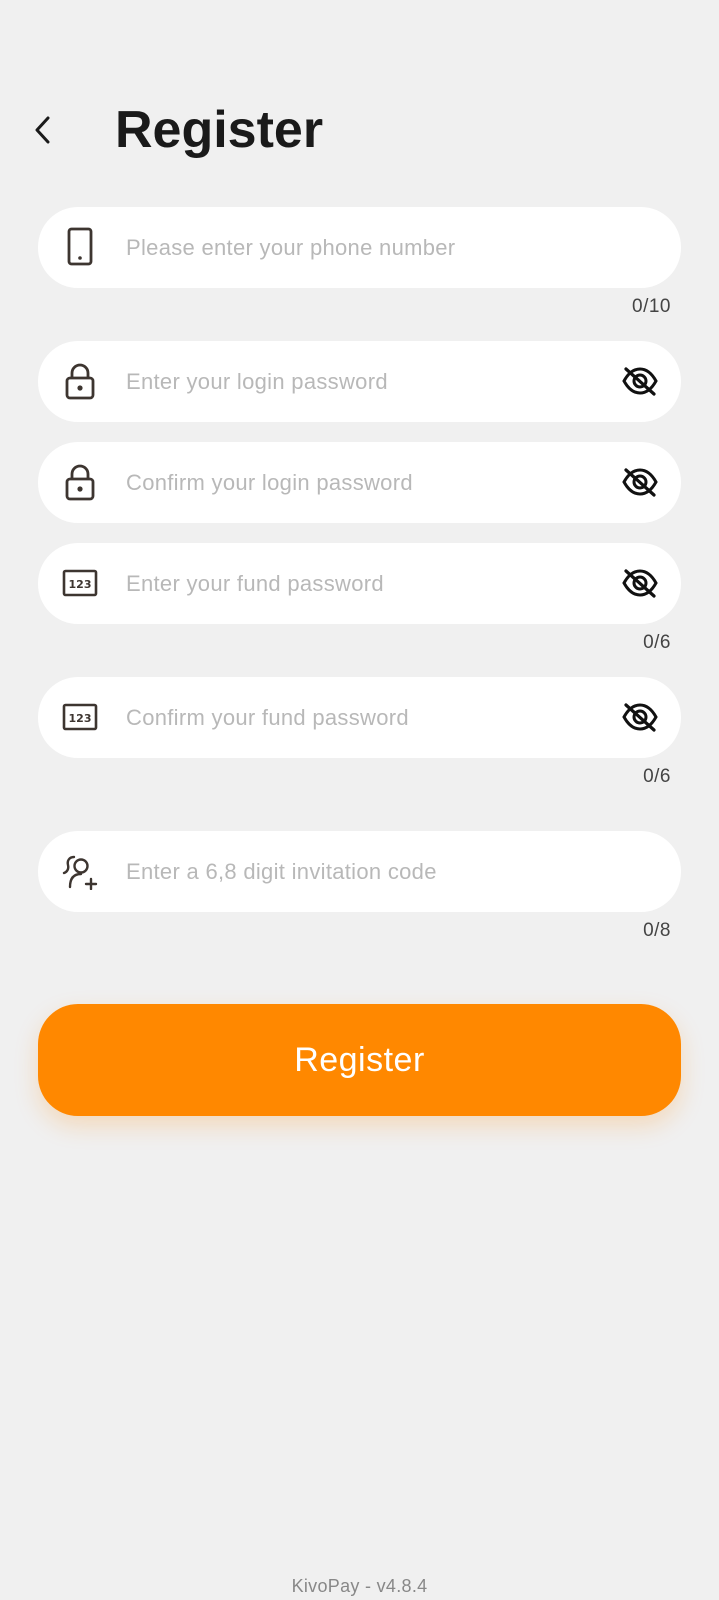 The height and width of the screenshot is (1600, 719). I want to click on phone-input, so click(356, 247).